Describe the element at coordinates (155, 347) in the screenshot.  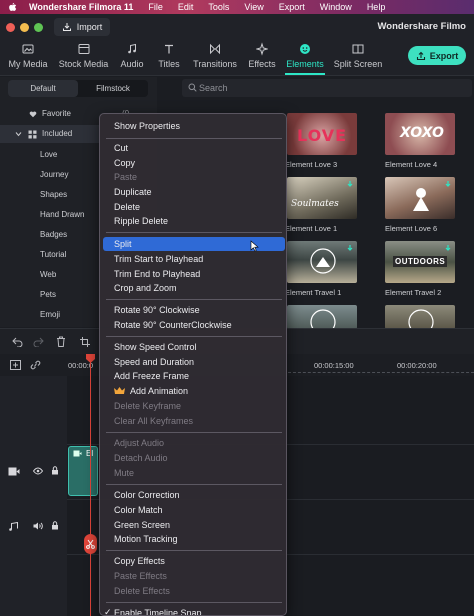
I see `menu-item-show-speed-control: Show Speed Control` at that location.